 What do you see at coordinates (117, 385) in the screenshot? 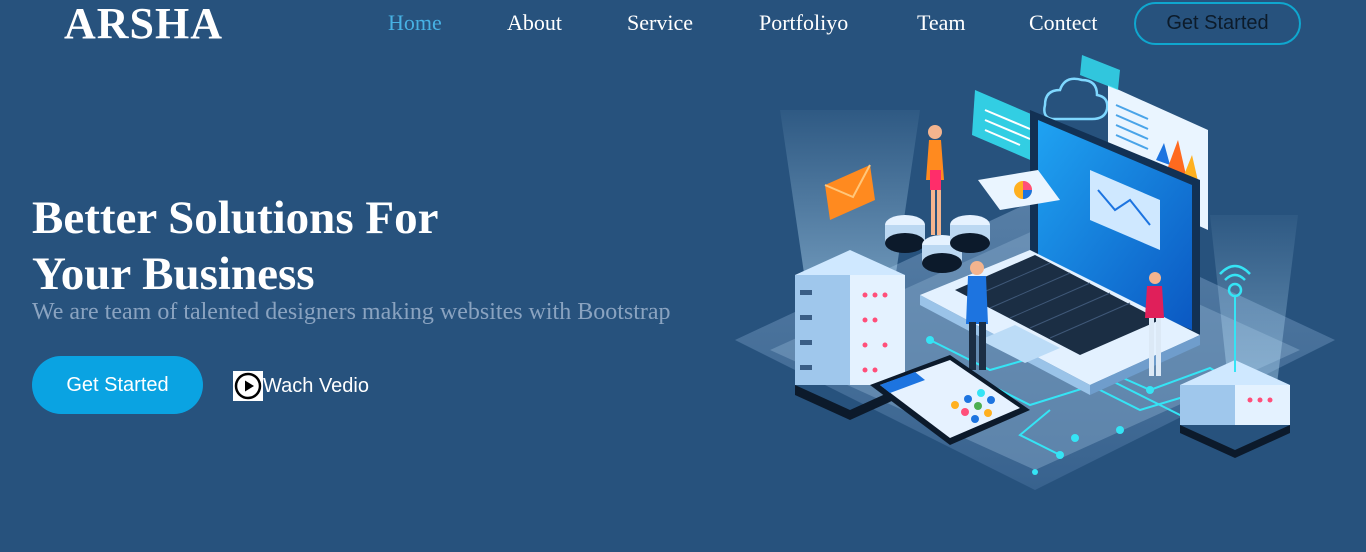
I see `get-started-button: Get Started` at bounding box center [117, 385].